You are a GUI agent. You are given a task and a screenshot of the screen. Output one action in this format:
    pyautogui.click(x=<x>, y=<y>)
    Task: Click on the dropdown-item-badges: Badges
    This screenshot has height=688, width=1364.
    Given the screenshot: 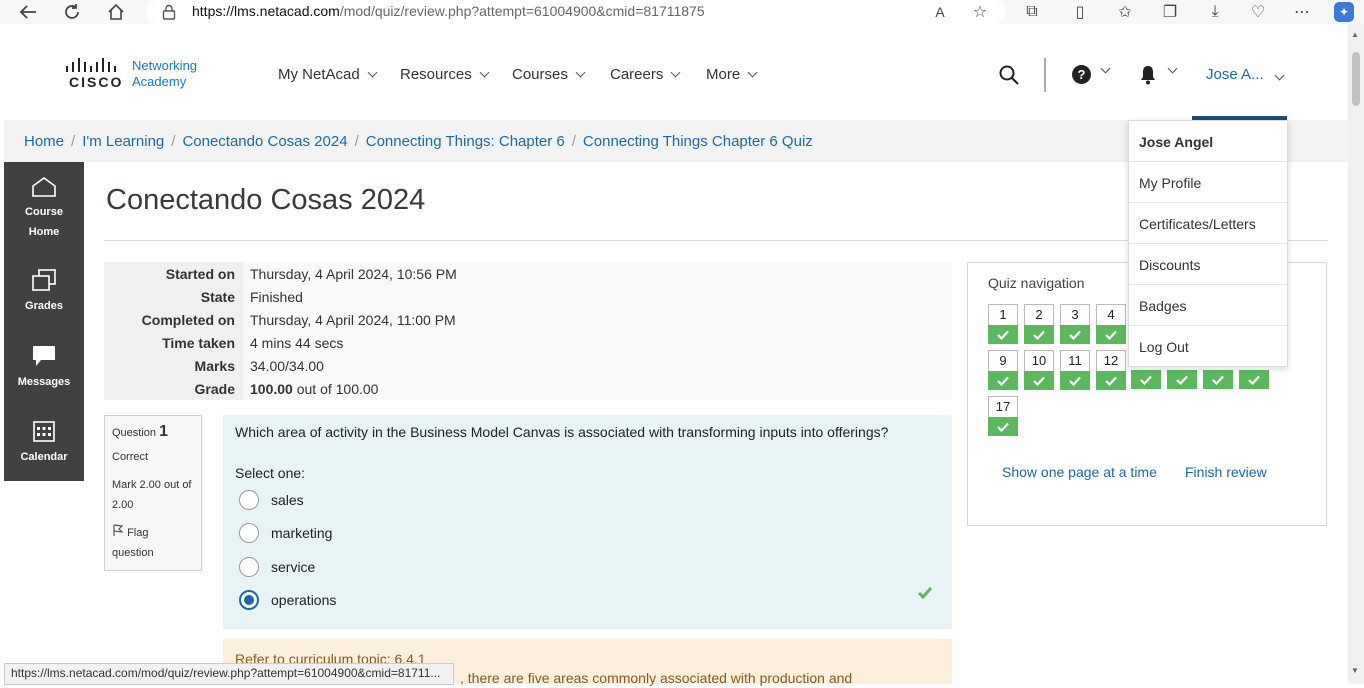 What is the action you would take?
    pyautogui.click(x=1162, y=306)
    